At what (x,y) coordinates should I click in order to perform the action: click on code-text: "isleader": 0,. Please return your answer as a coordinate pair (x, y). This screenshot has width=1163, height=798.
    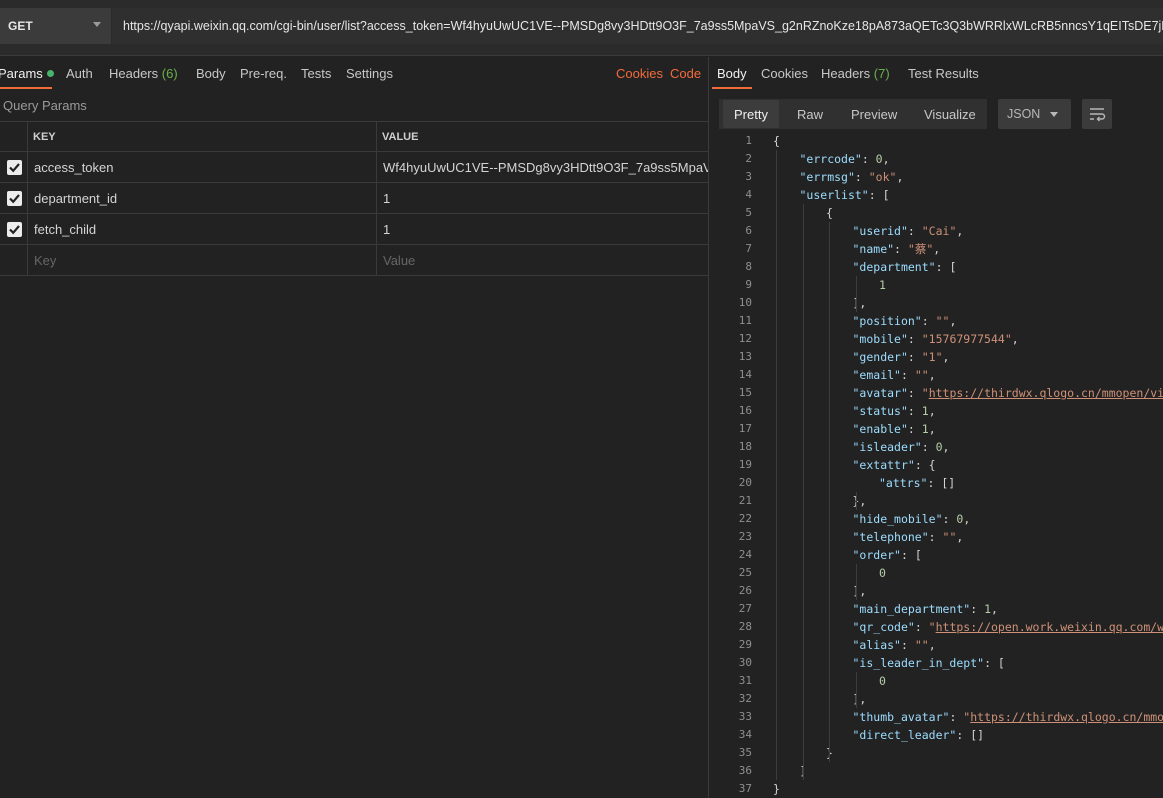
    Looking at the image, I should click on (901, 447).